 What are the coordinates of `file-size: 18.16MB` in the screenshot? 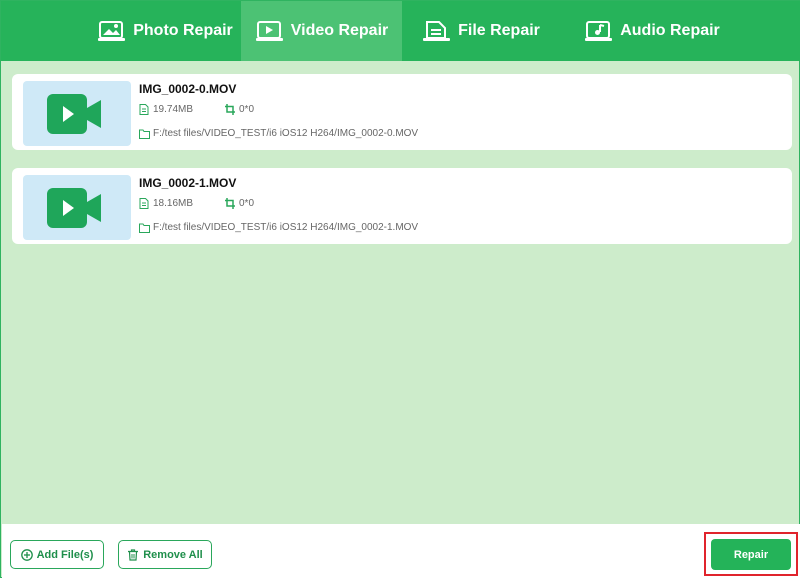 It's located at (166, 203).